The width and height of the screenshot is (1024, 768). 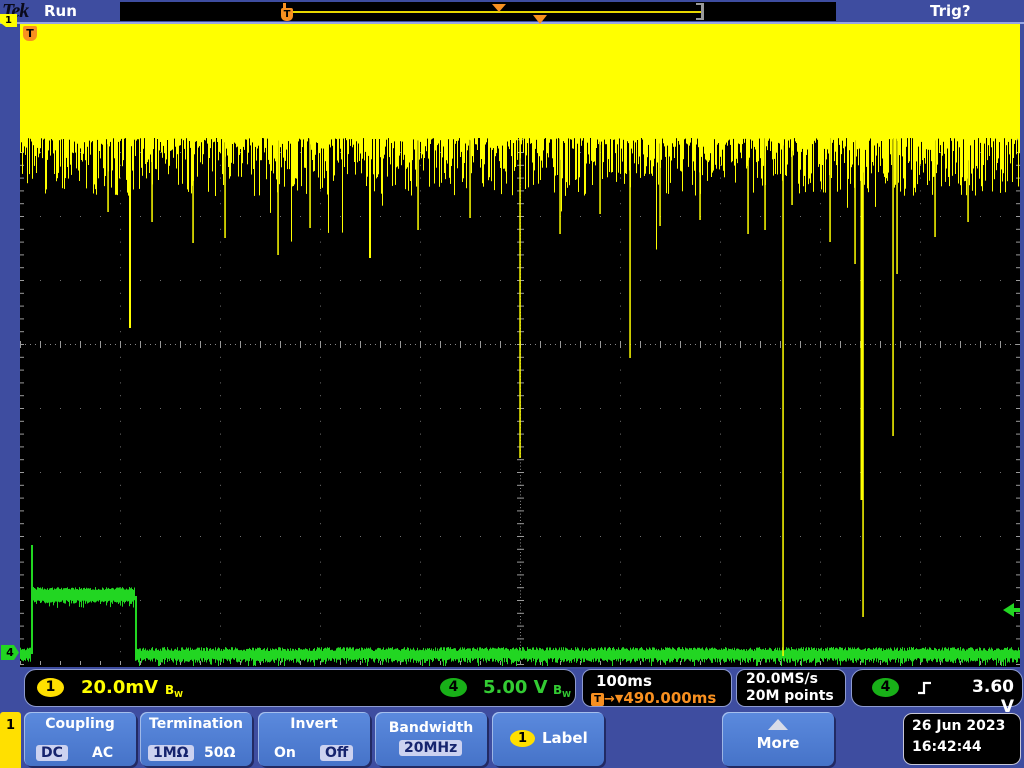 I want to click on arrow-right-icon: →, so click(x=609, y=699).